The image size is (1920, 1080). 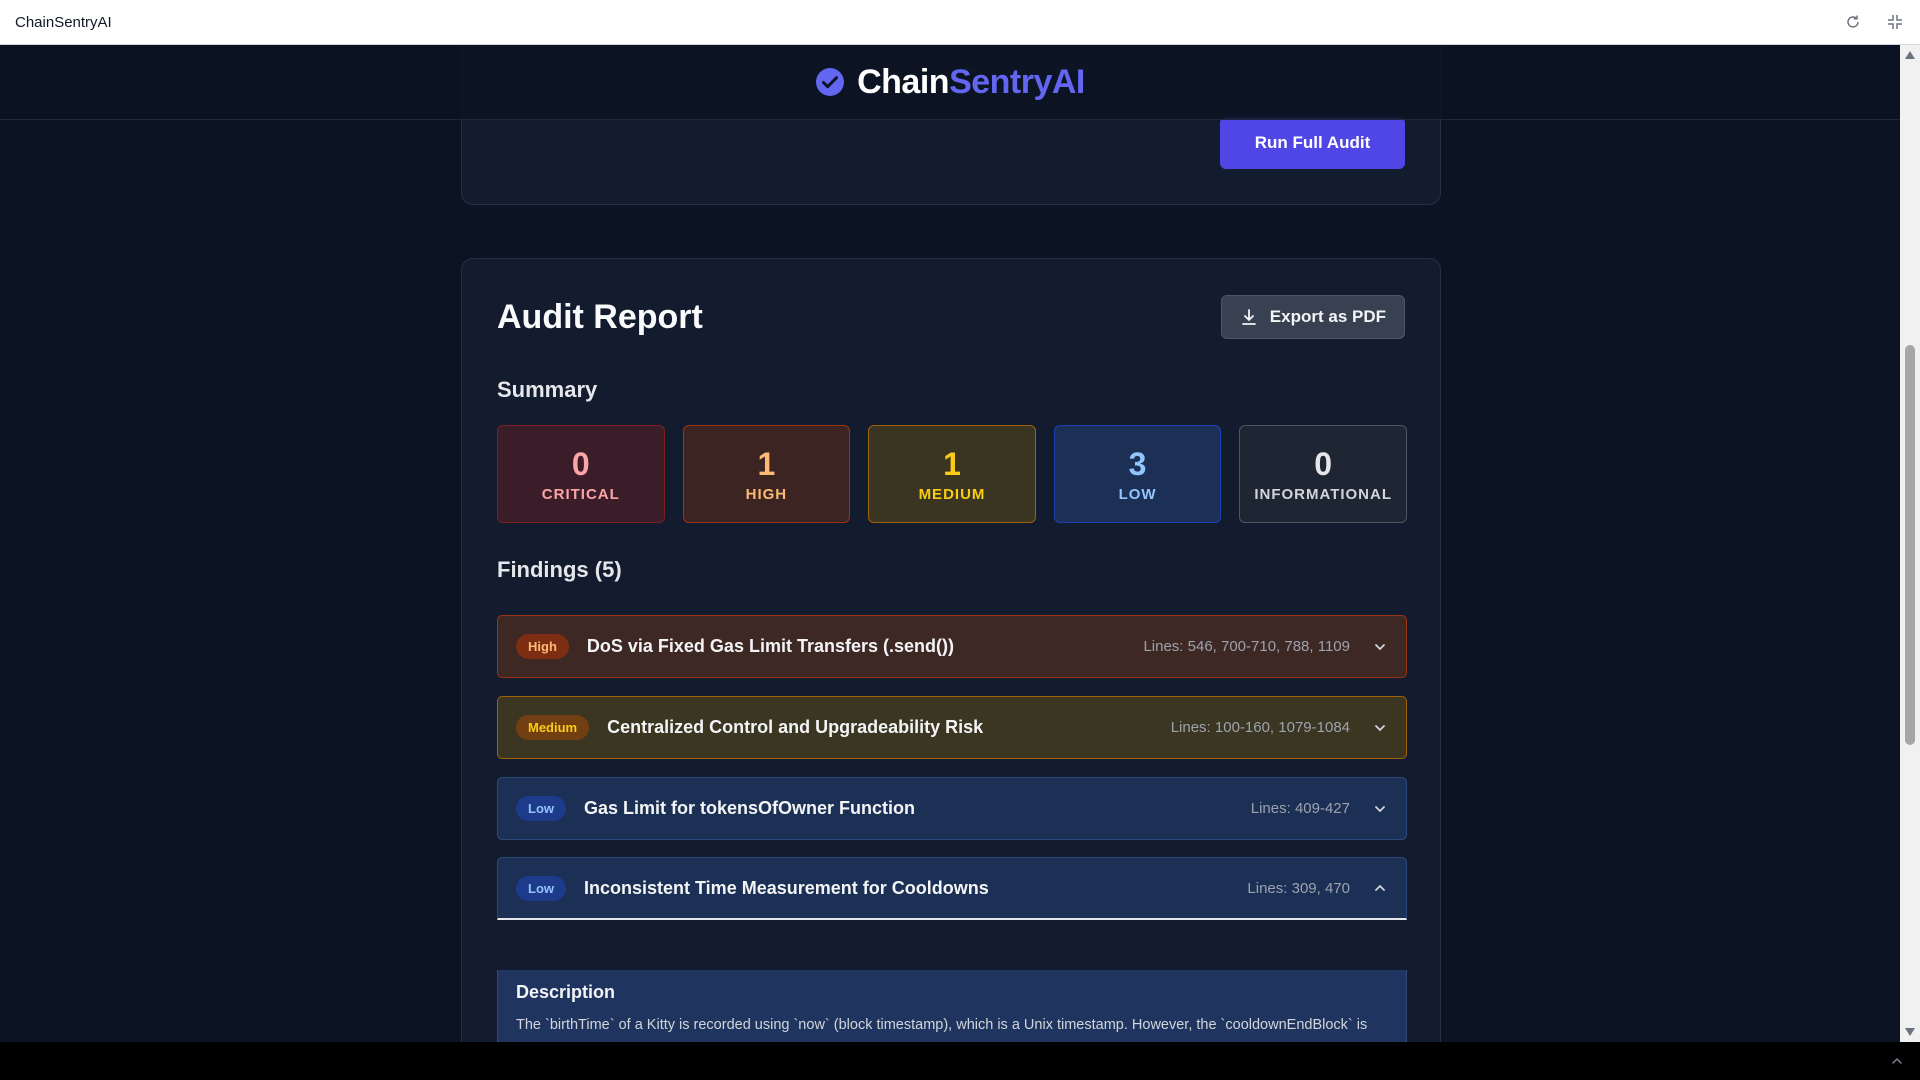 I want to click on brand-name-accent: SentryAI, so click(x=1017, y=81).